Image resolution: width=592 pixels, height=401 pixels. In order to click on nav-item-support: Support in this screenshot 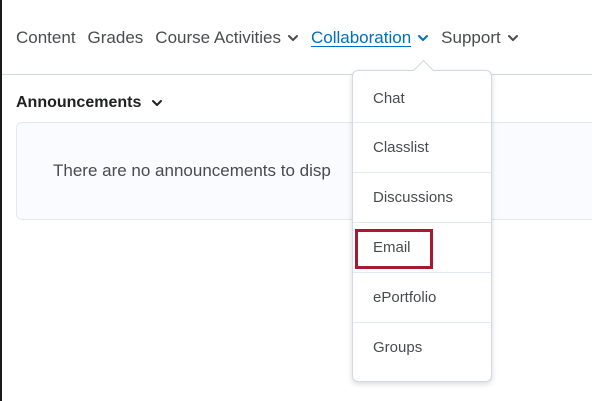, I will do `click(480, 38)`.